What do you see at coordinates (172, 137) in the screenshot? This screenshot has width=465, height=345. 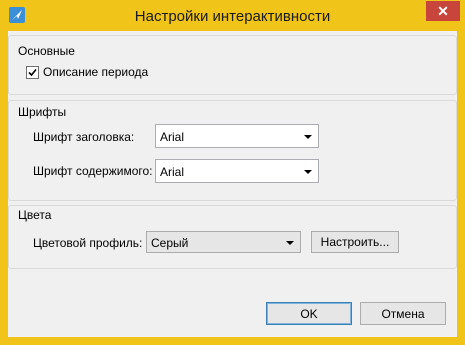 I see `header-font-value: Arial` at bounding box center [172, 137].